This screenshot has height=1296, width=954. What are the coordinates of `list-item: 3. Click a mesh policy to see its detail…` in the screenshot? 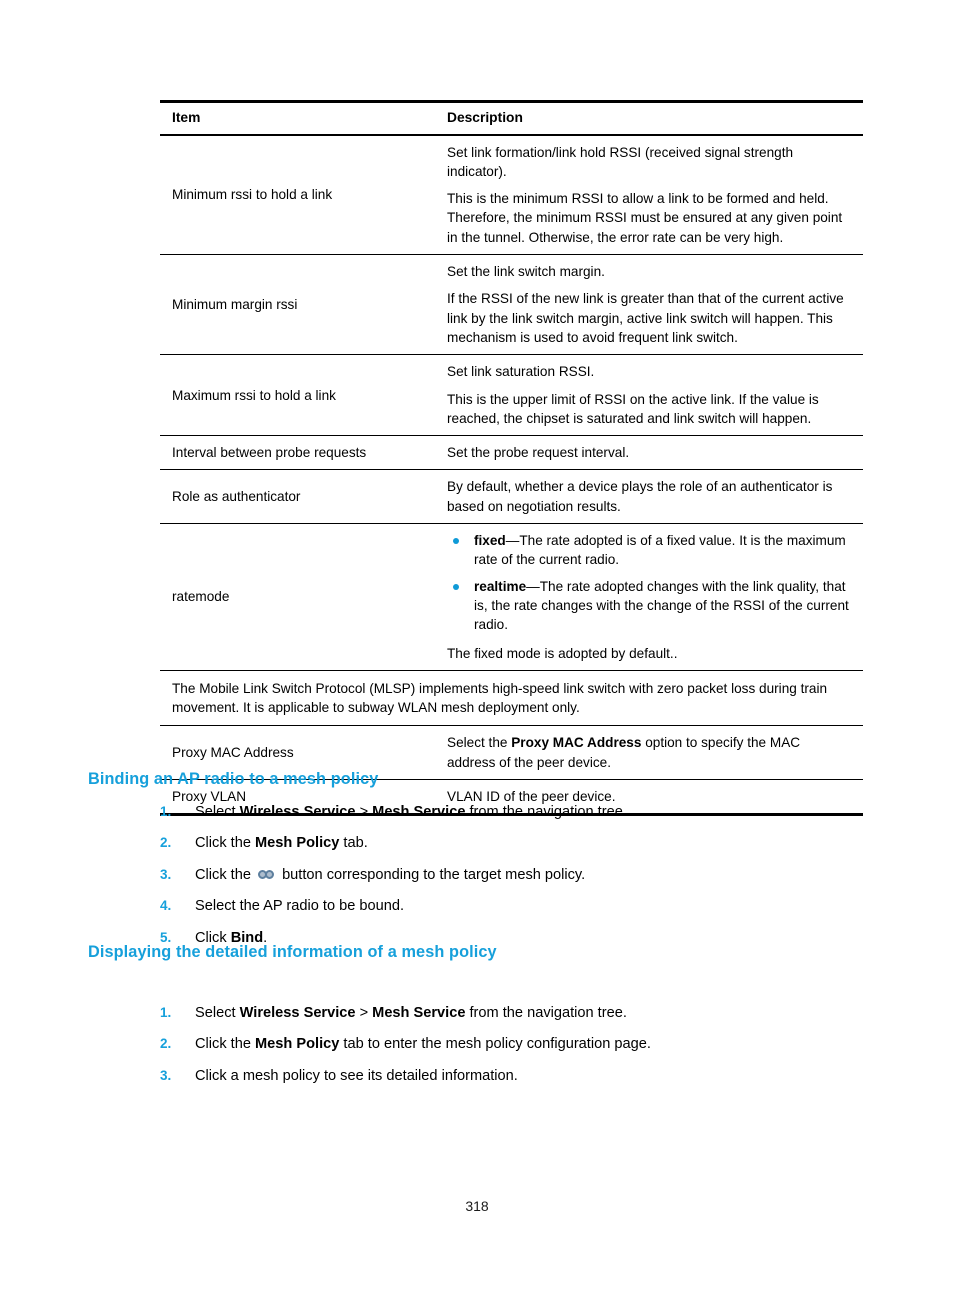 It's located at (510, 1077).